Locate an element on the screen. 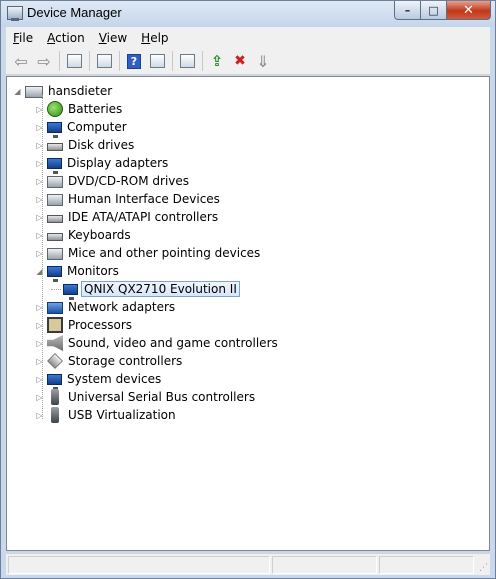  update-driver-icon: ⇪ is located at coordinates (217, 61).